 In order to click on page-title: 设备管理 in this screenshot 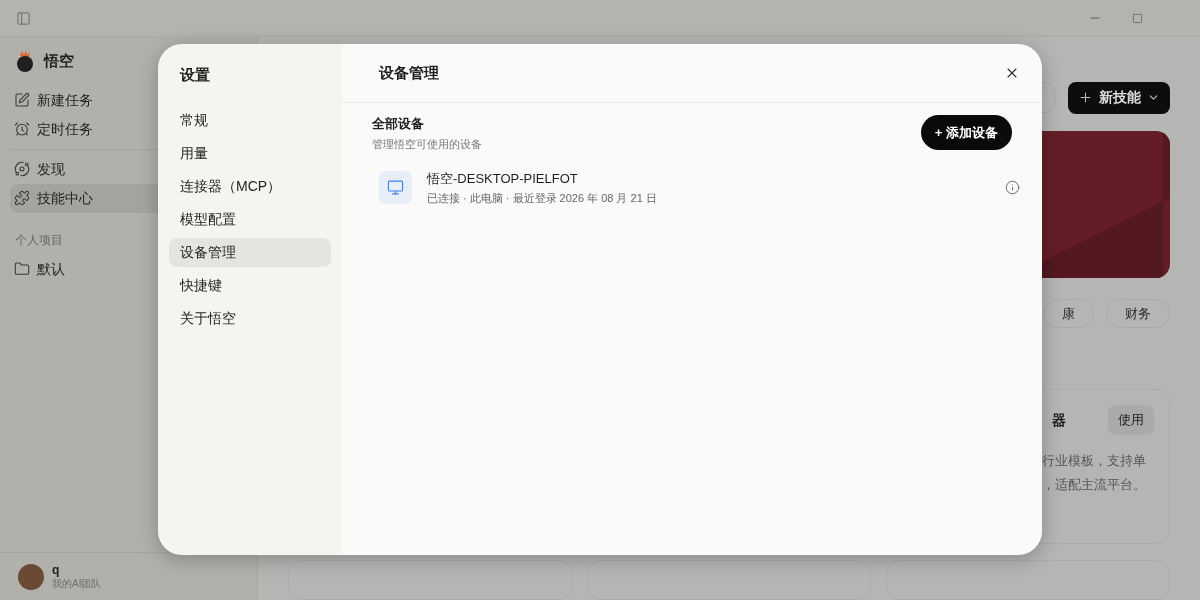, I will do `click(409, 72)`.